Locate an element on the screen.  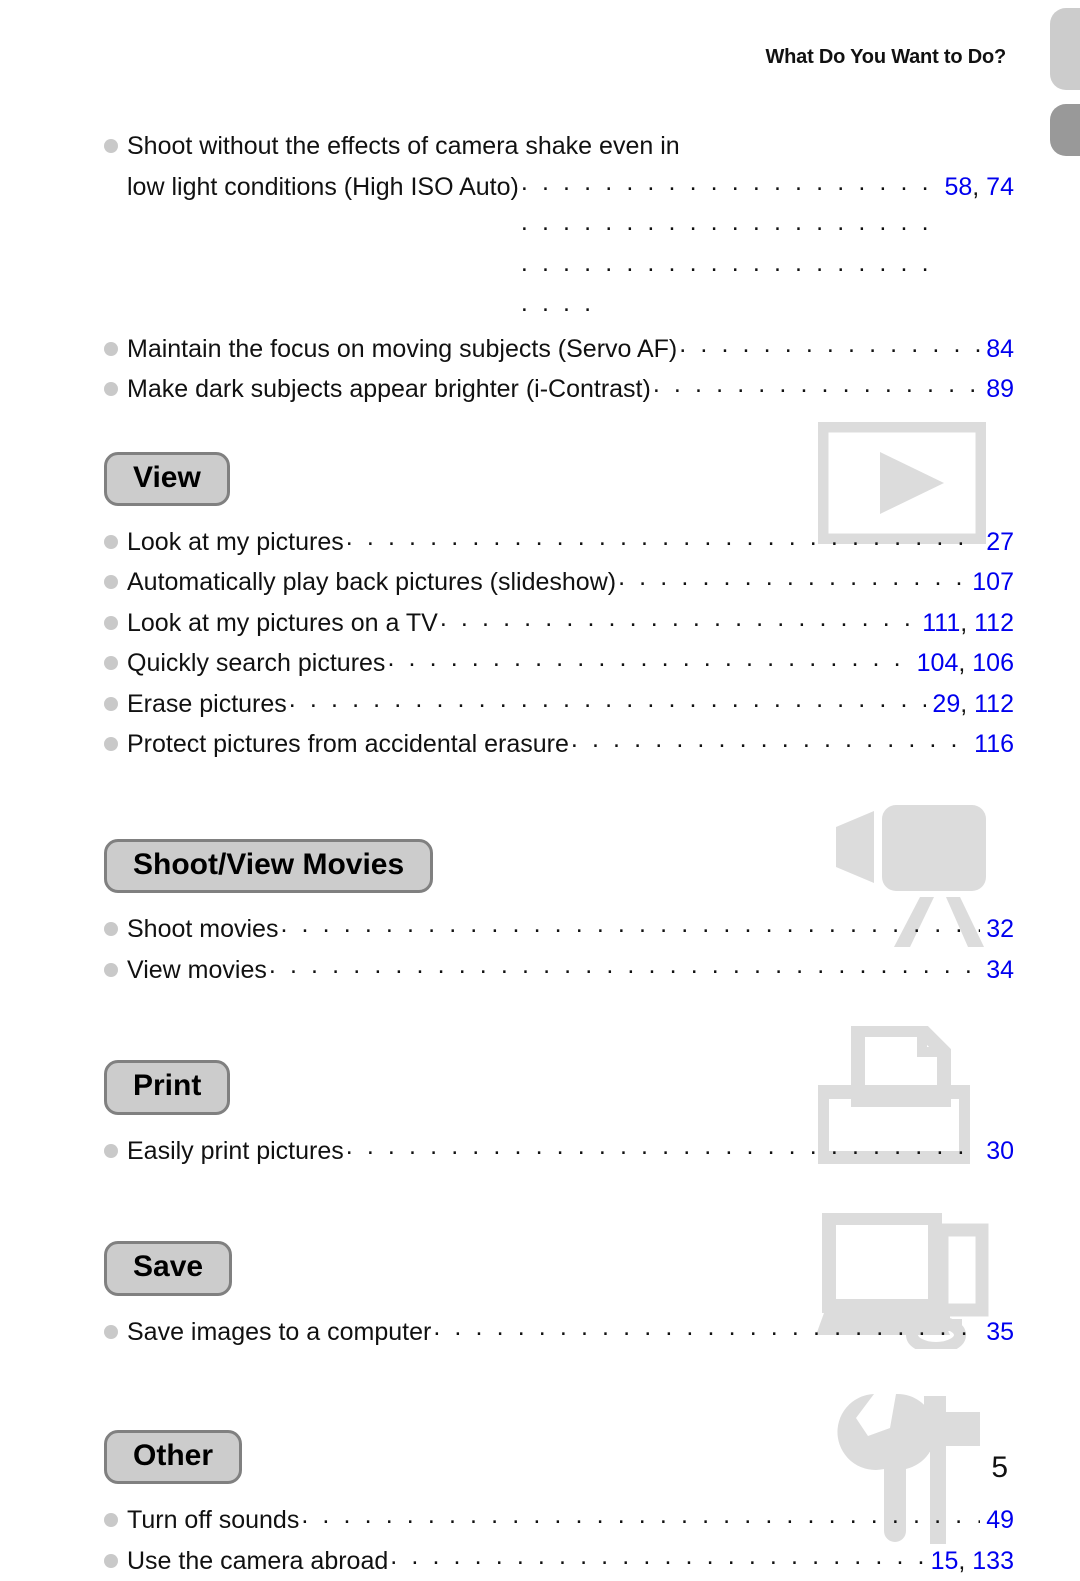
toc-entry: Easily print pictures 30 is located at coordinates (559, 1151).